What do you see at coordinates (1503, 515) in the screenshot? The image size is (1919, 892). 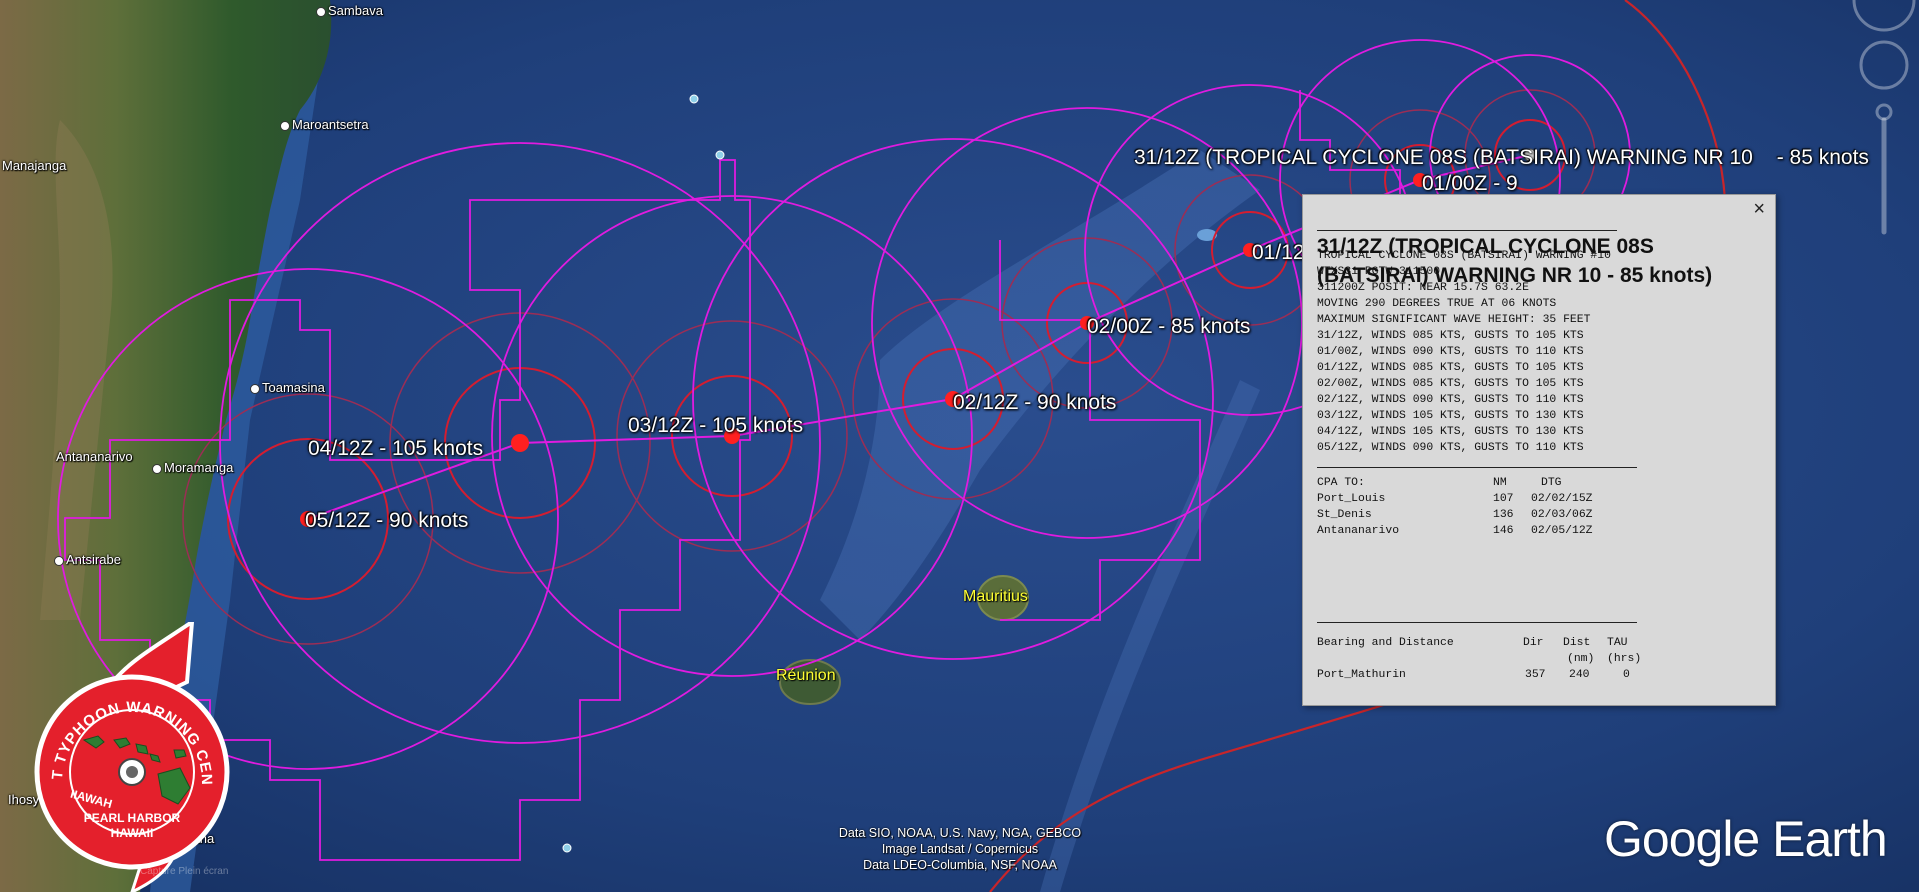 I see `cpa-row-nm: 136` at bounding box center [1503, 515].